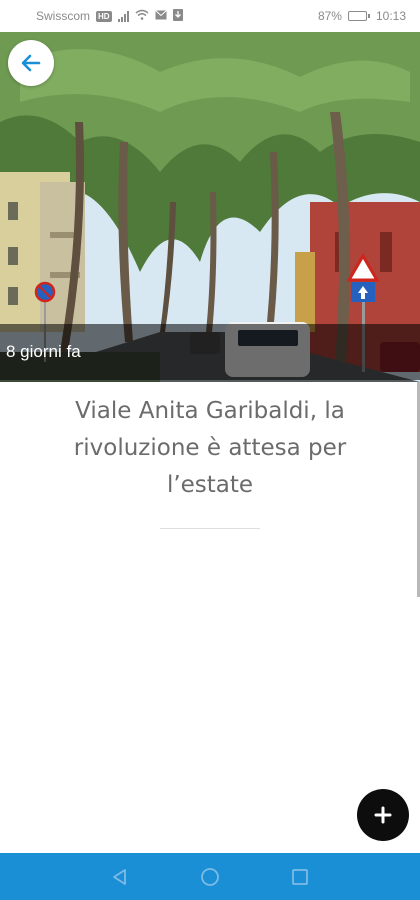  Describe the element at coordinates (142, 16) in the screenshot. I see `wifi-icon` at that location.